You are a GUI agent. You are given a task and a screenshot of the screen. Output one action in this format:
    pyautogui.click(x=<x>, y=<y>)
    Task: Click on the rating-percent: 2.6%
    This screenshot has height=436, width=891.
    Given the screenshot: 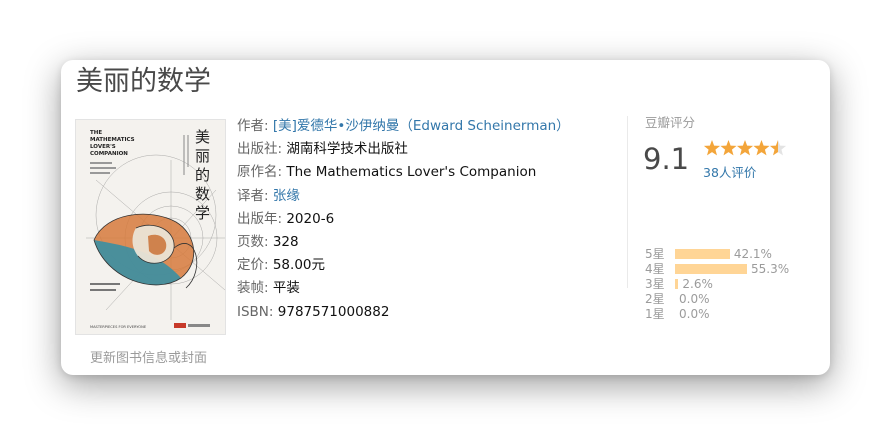 What is the action you would take?
    pyautogui.click(x=697, y=284)
    